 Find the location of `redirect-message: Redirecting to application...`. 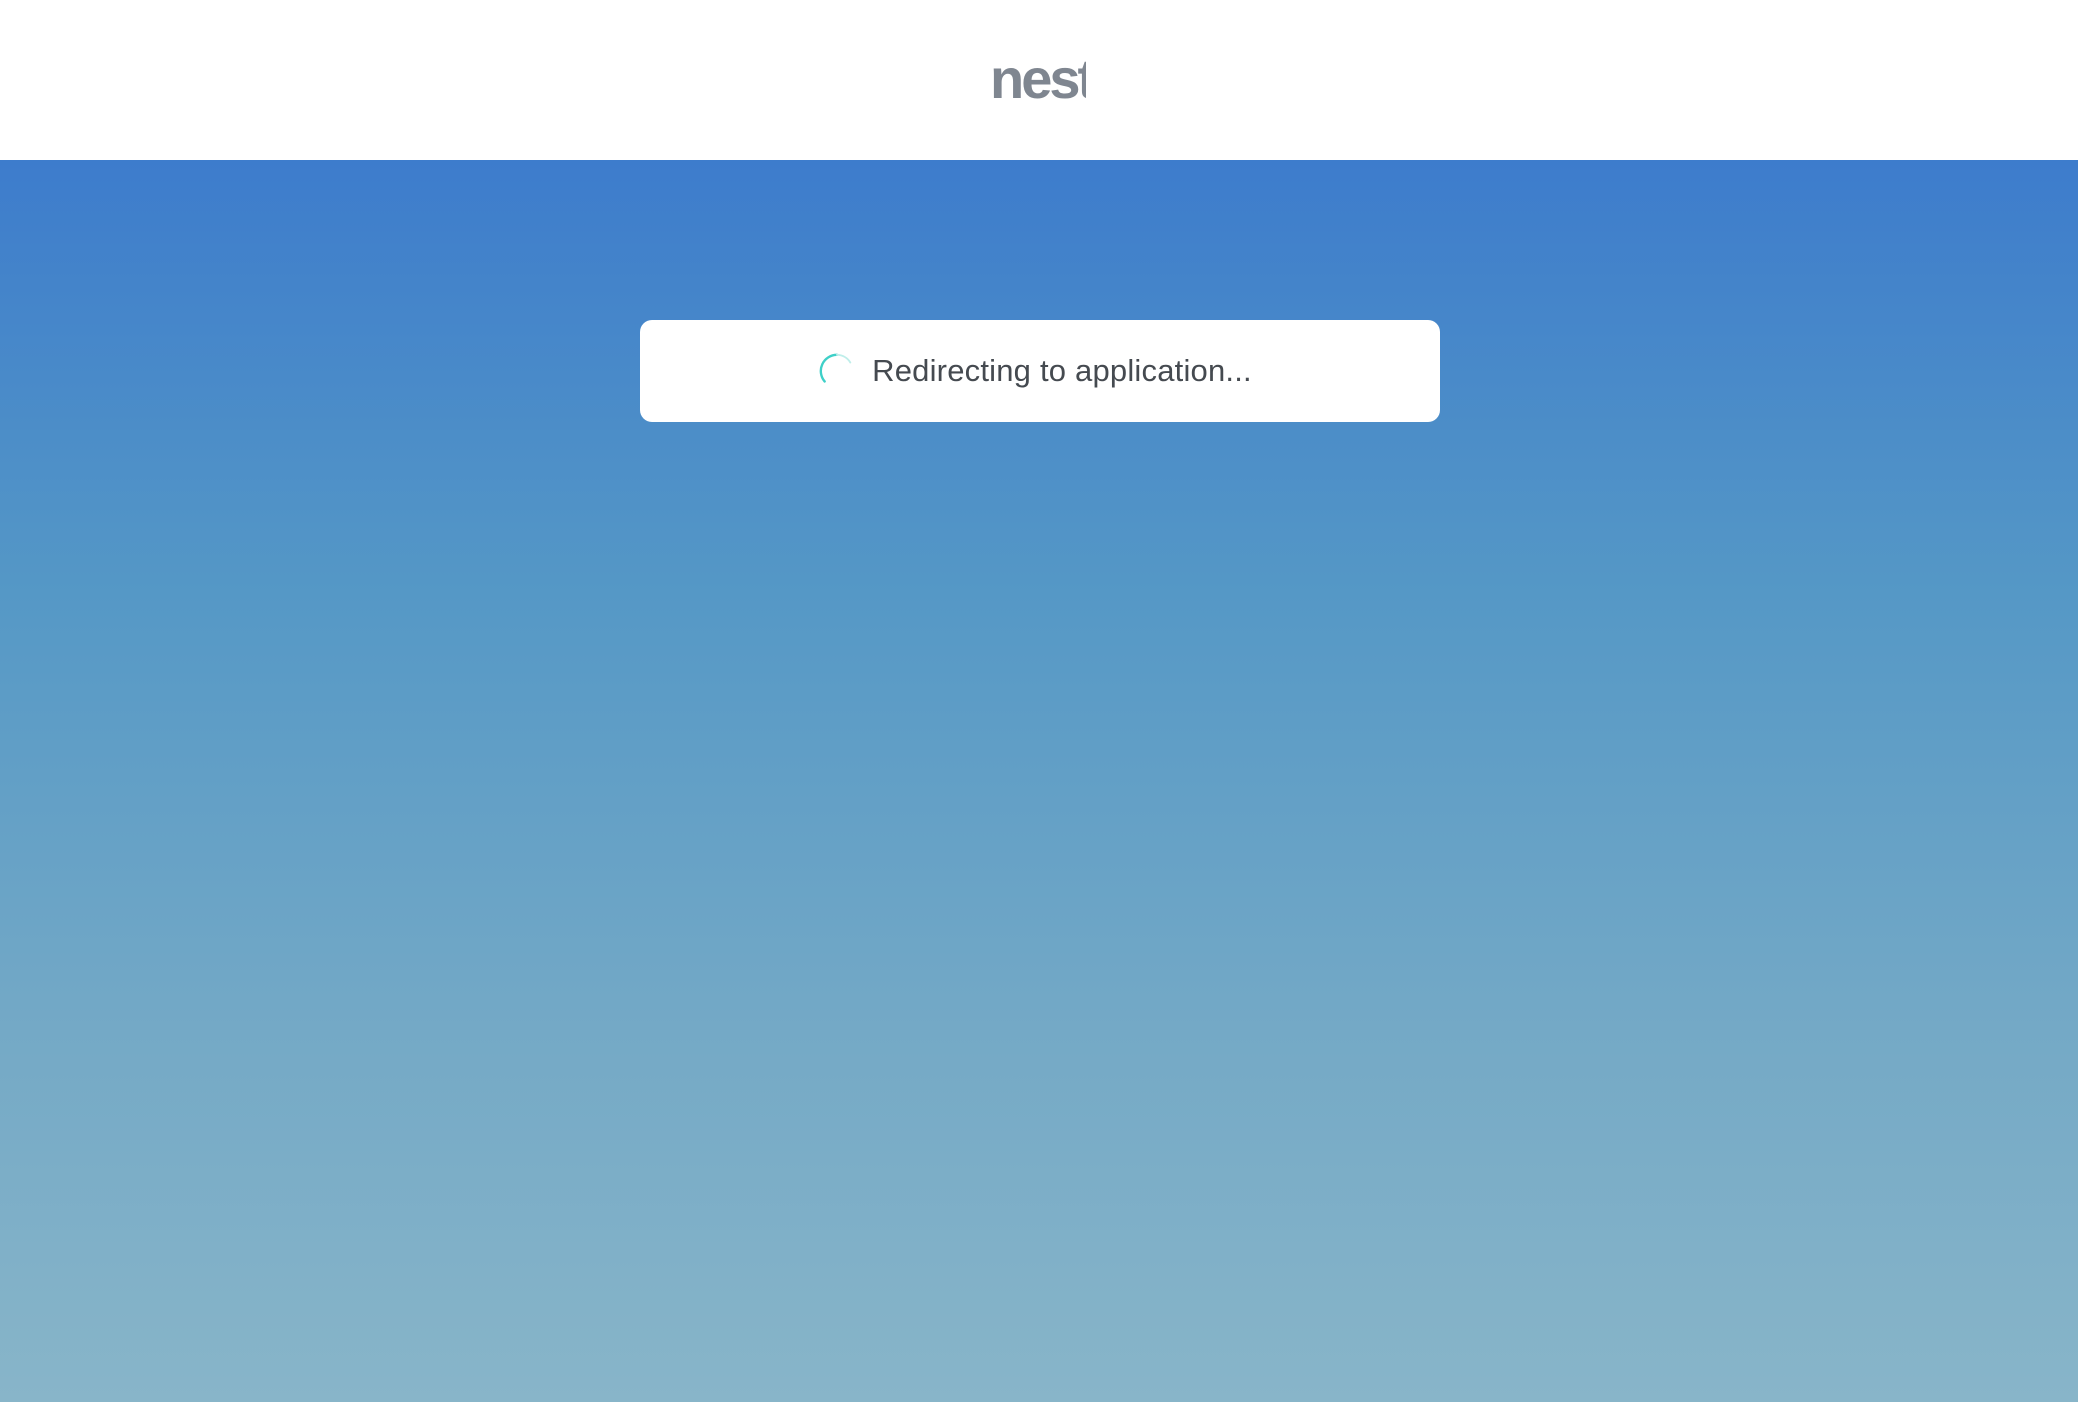

redirect-message: Redirecting to application... is located at coordinates (1062, 370).